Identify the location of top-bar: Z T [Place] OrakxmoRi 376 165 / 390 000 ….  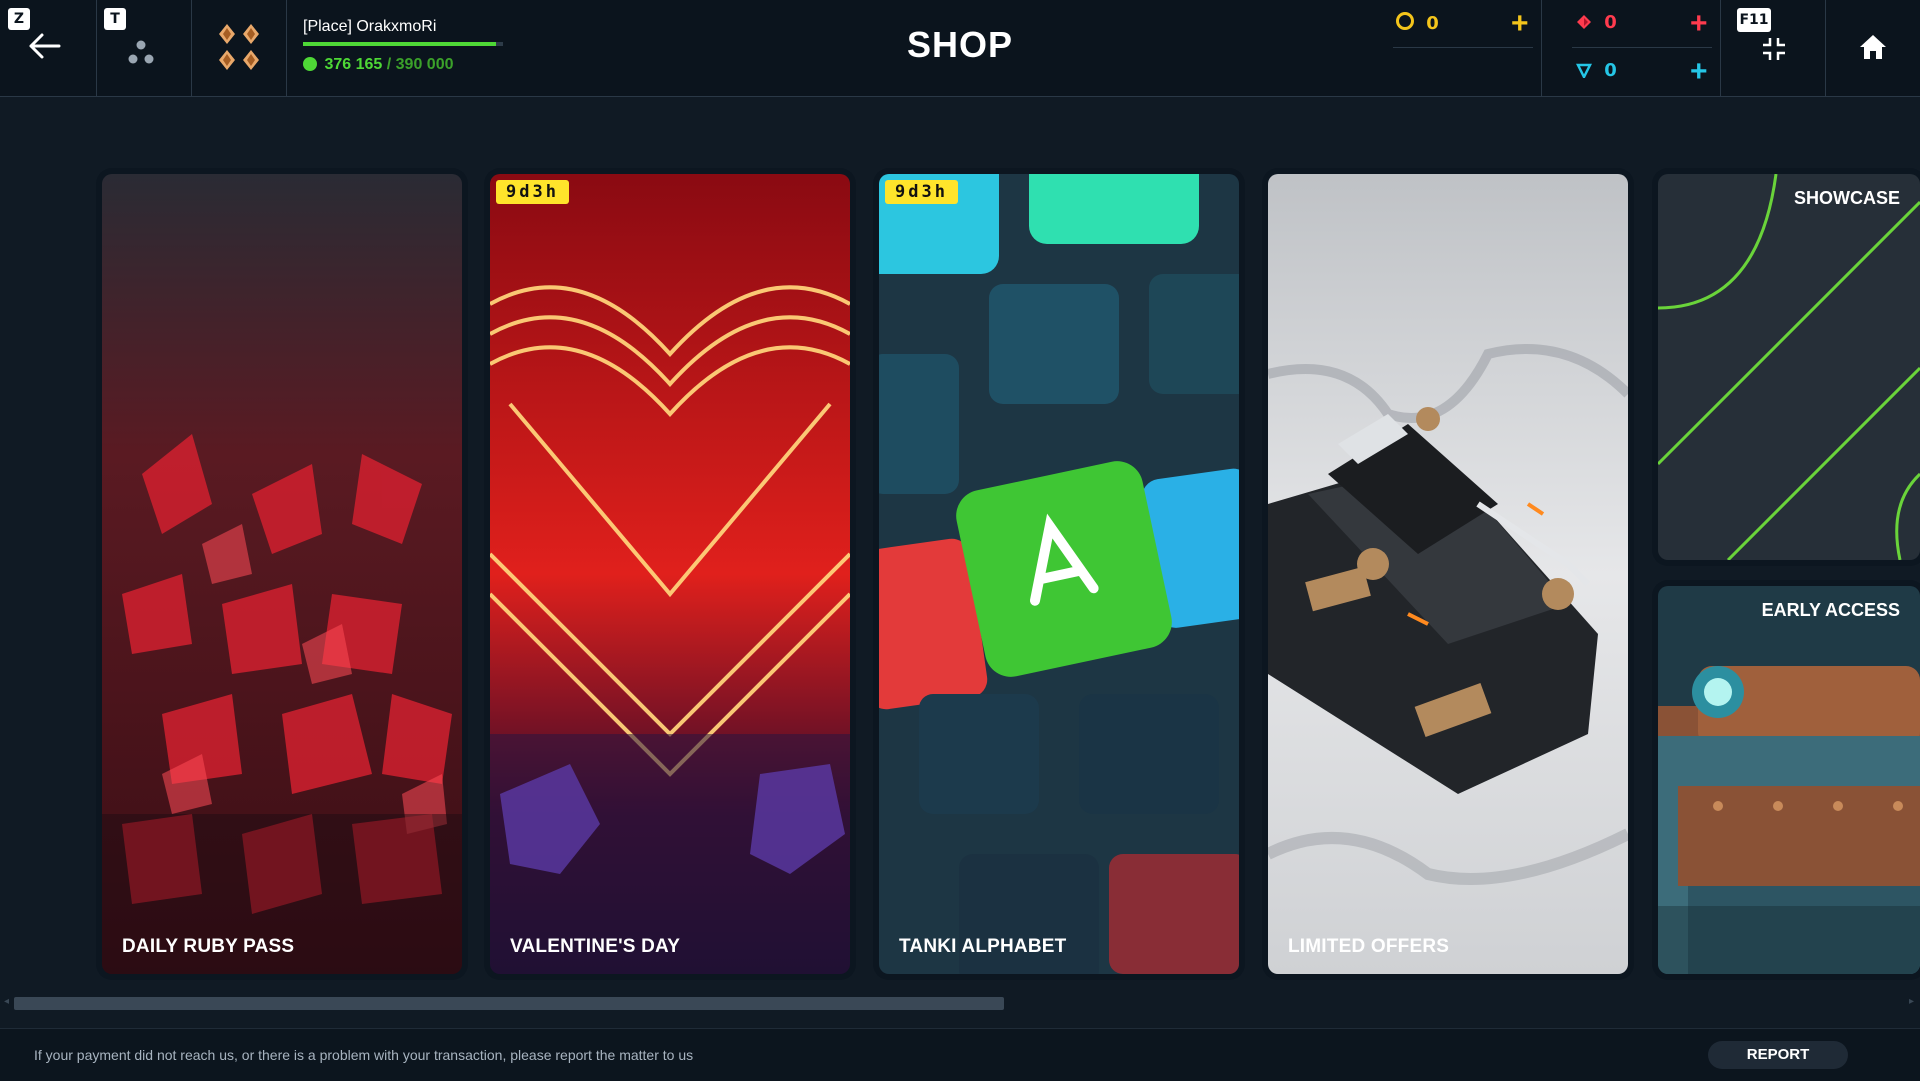
(960, 48).